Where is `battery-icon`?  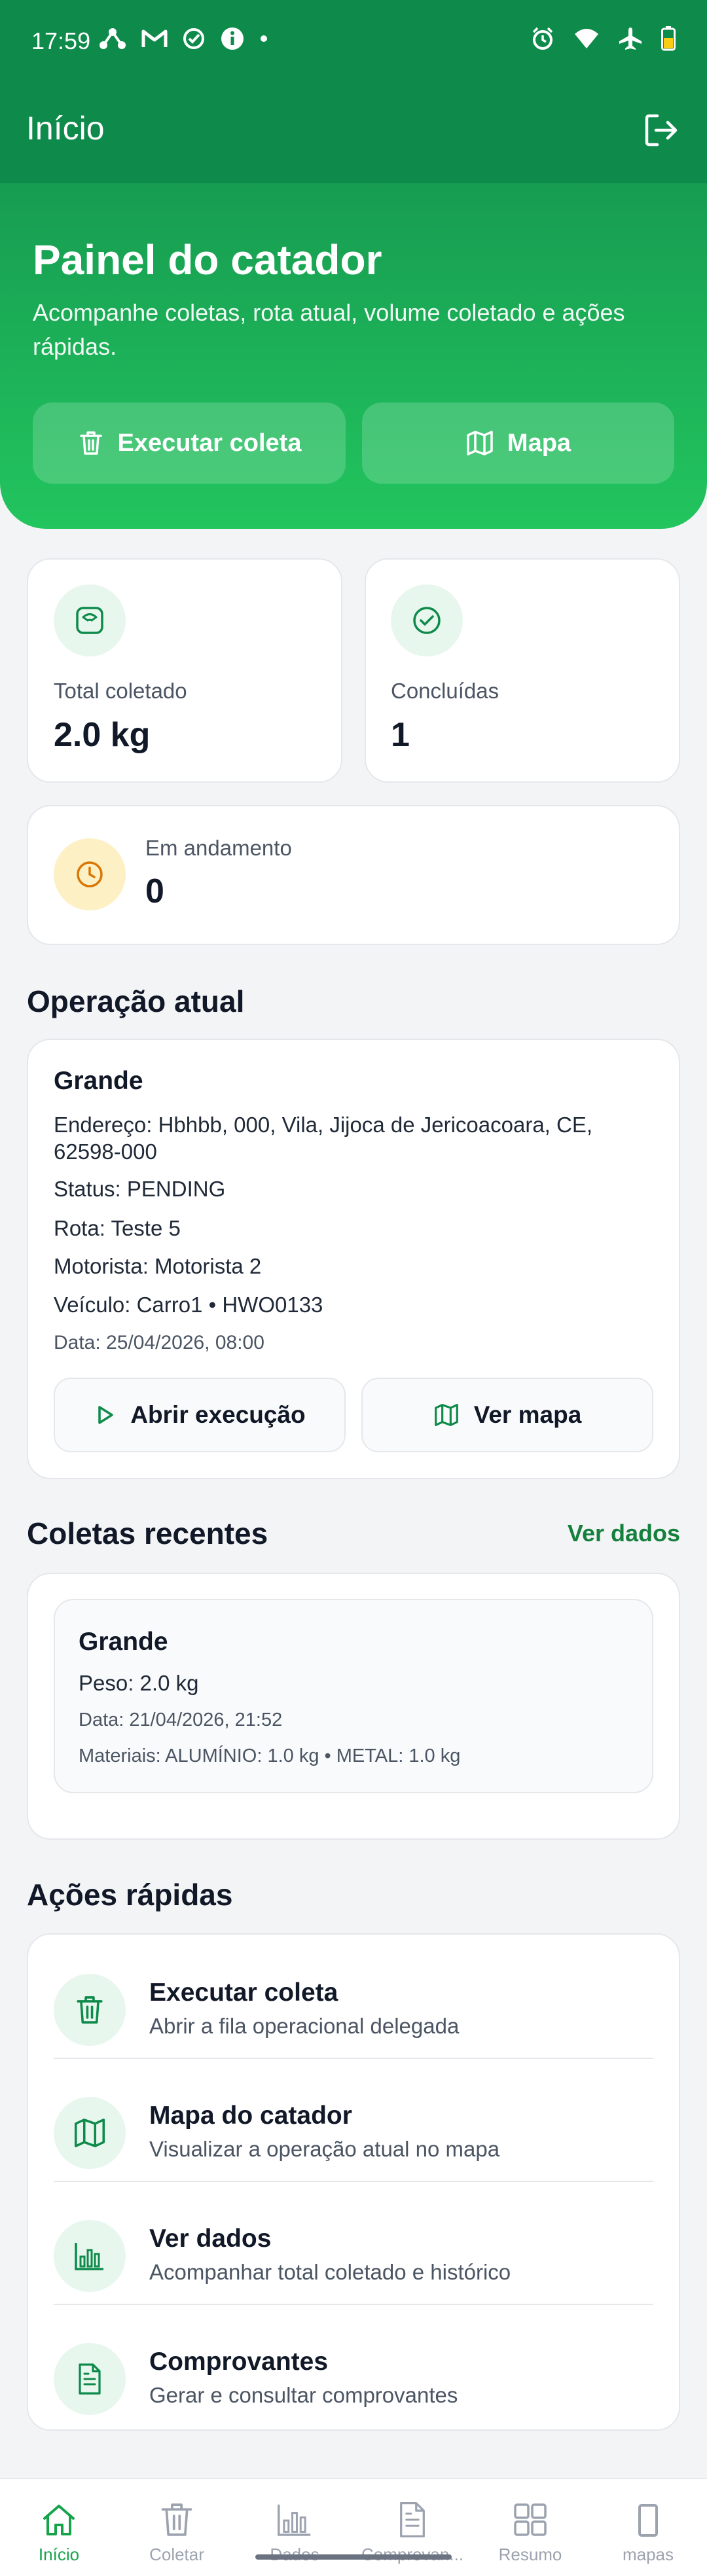
battery-icon is located at coordinates (668, 38).